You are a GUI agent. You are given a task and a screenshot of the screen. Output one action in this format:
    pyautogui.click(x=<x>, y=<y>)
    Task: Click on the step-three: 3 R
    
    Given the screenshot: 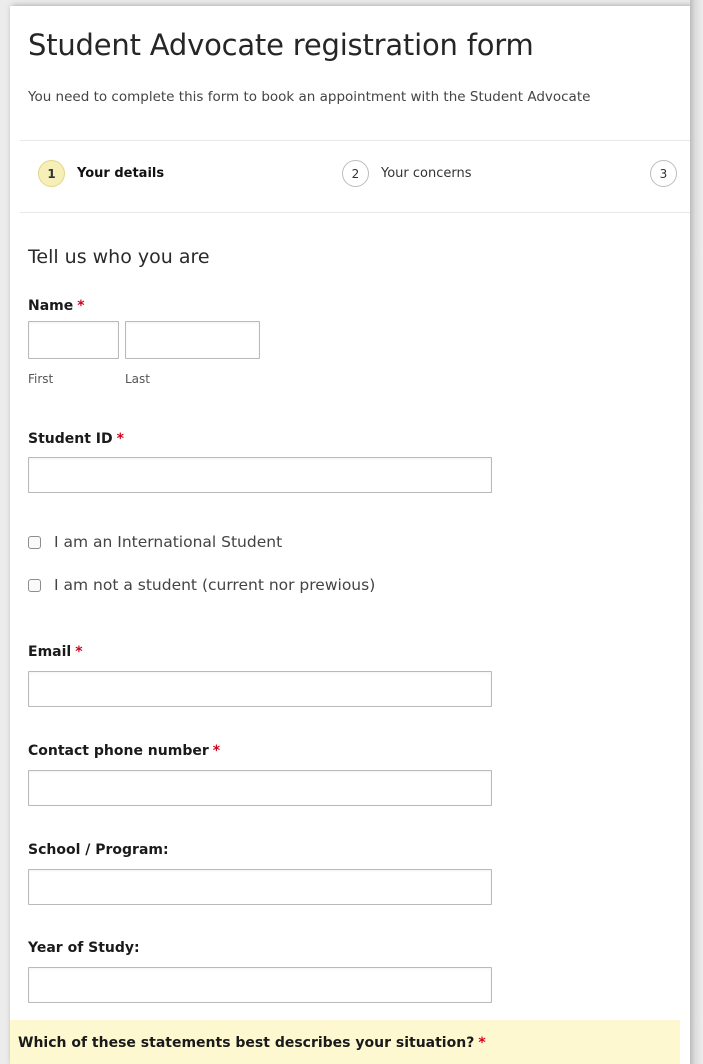 What is the action you would take?
    pyautogui.click(x=670, y=173)
    